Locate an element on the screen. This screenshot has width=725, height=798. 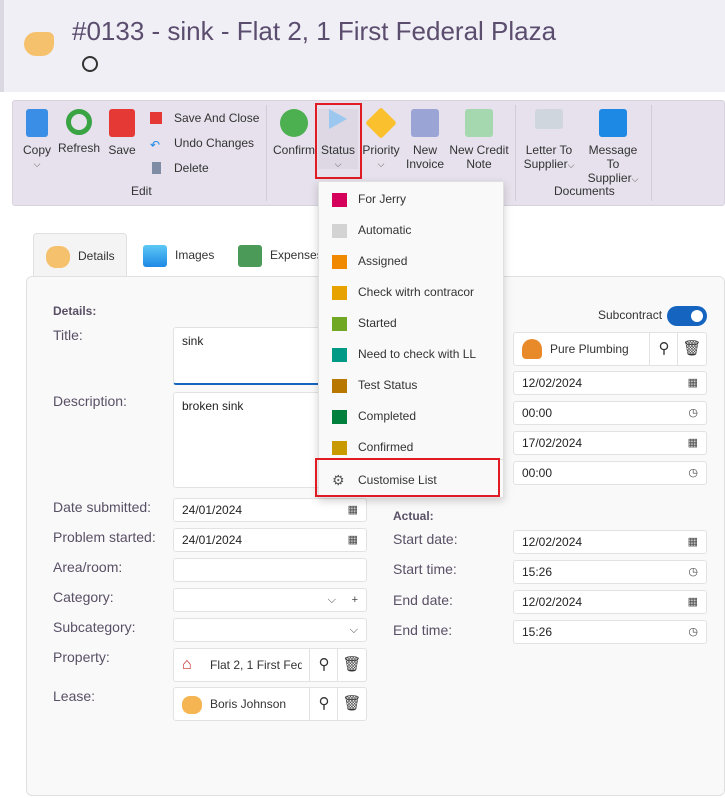
area-input is located at coordinates (270, 570).